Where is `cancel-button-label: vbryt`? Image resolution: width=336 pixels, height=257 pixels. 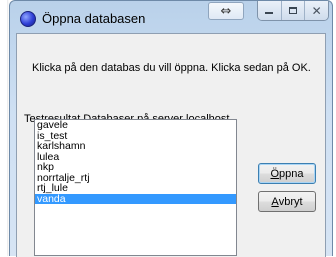 cancel-button-label: vbryt is located at coordinates (290, 201).